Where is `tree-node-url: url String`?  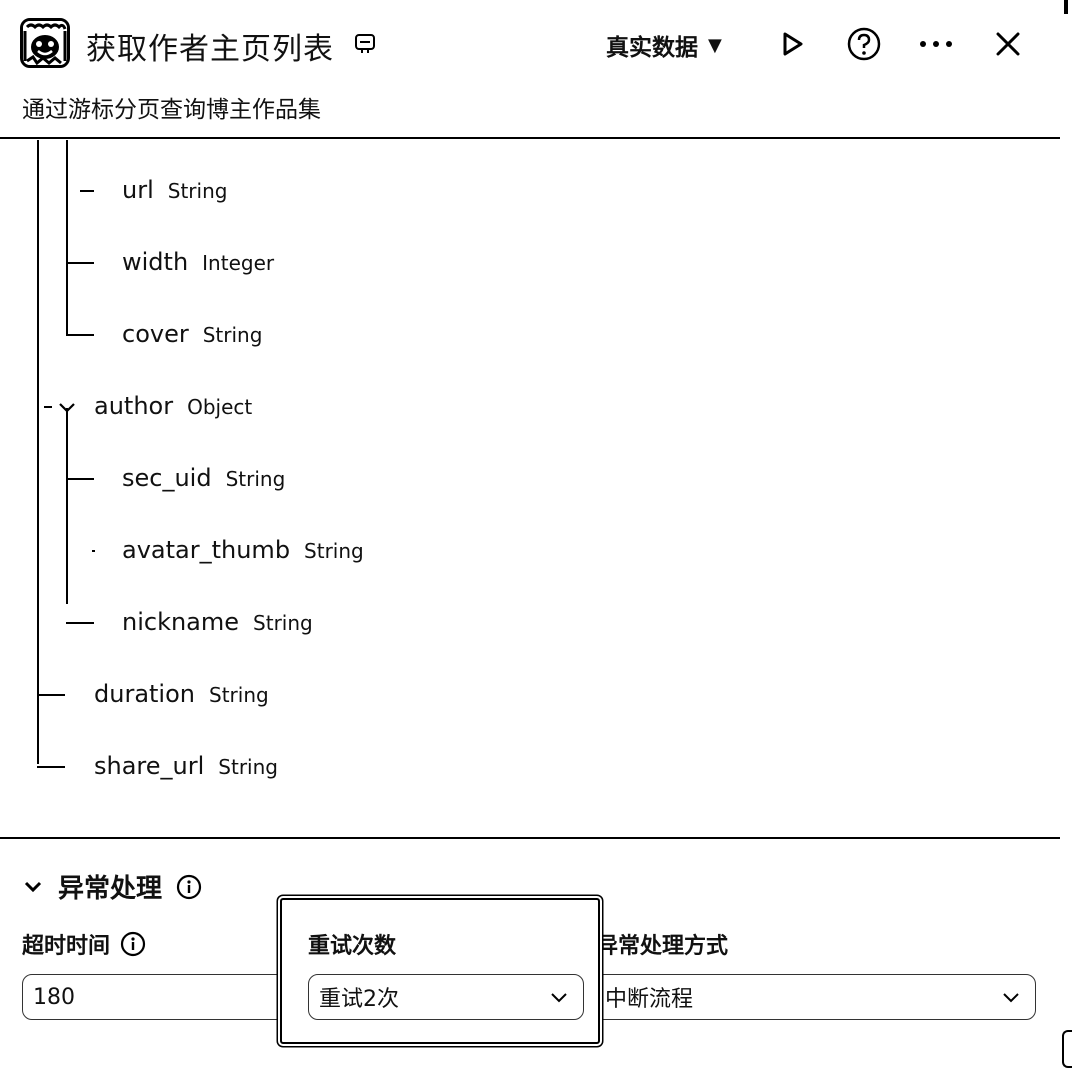 tree-node-url: url String is located at coordinates (174, 190).